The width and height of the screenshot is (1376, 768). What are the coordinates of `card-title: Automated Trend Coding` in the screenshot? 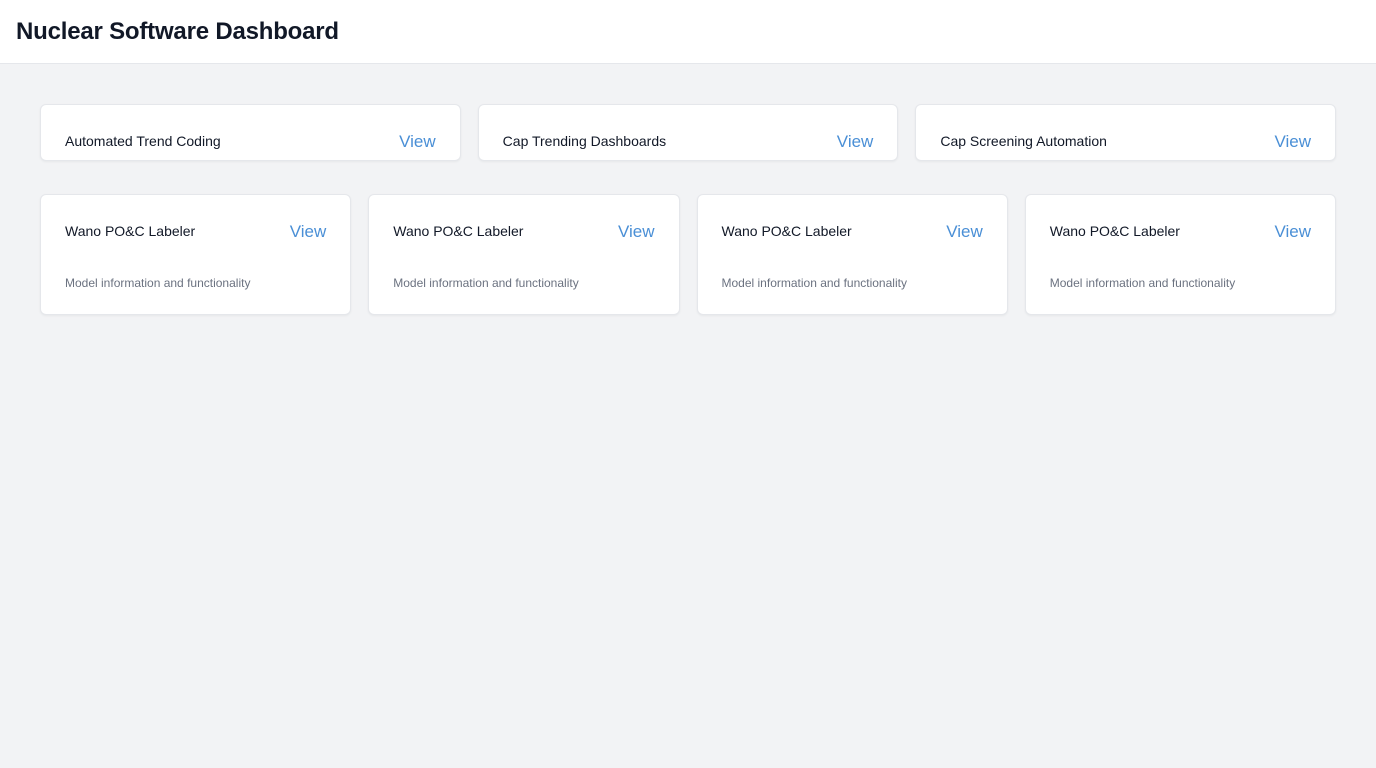 It's located at (143, 141).